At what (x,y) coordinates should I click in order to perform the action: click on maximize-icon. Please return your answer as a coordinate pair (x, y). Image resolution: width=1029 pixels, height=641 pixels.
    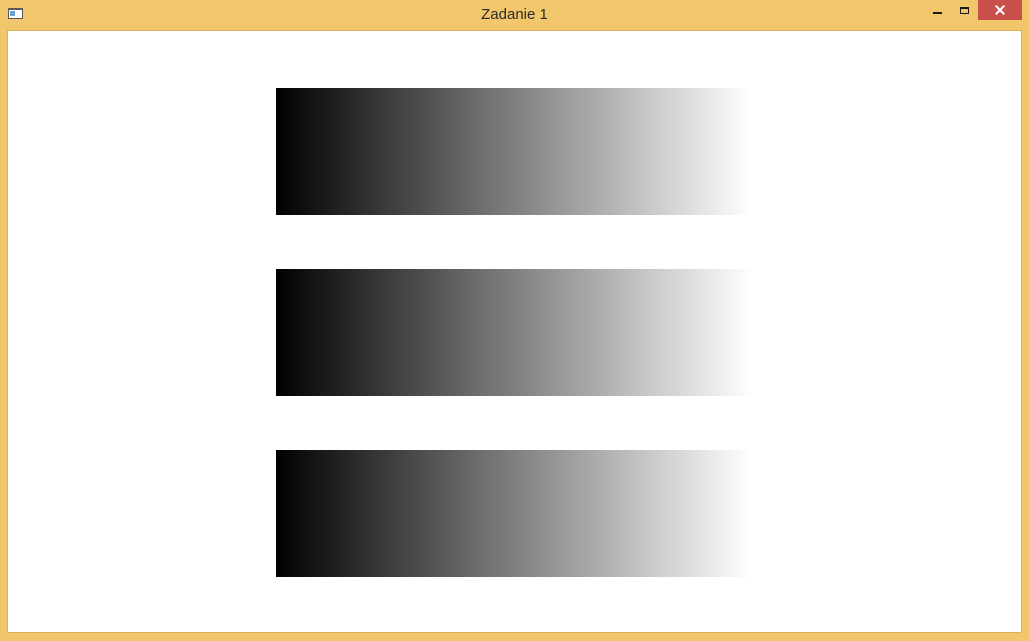
    Looking at the image, I should click on (964, 10).